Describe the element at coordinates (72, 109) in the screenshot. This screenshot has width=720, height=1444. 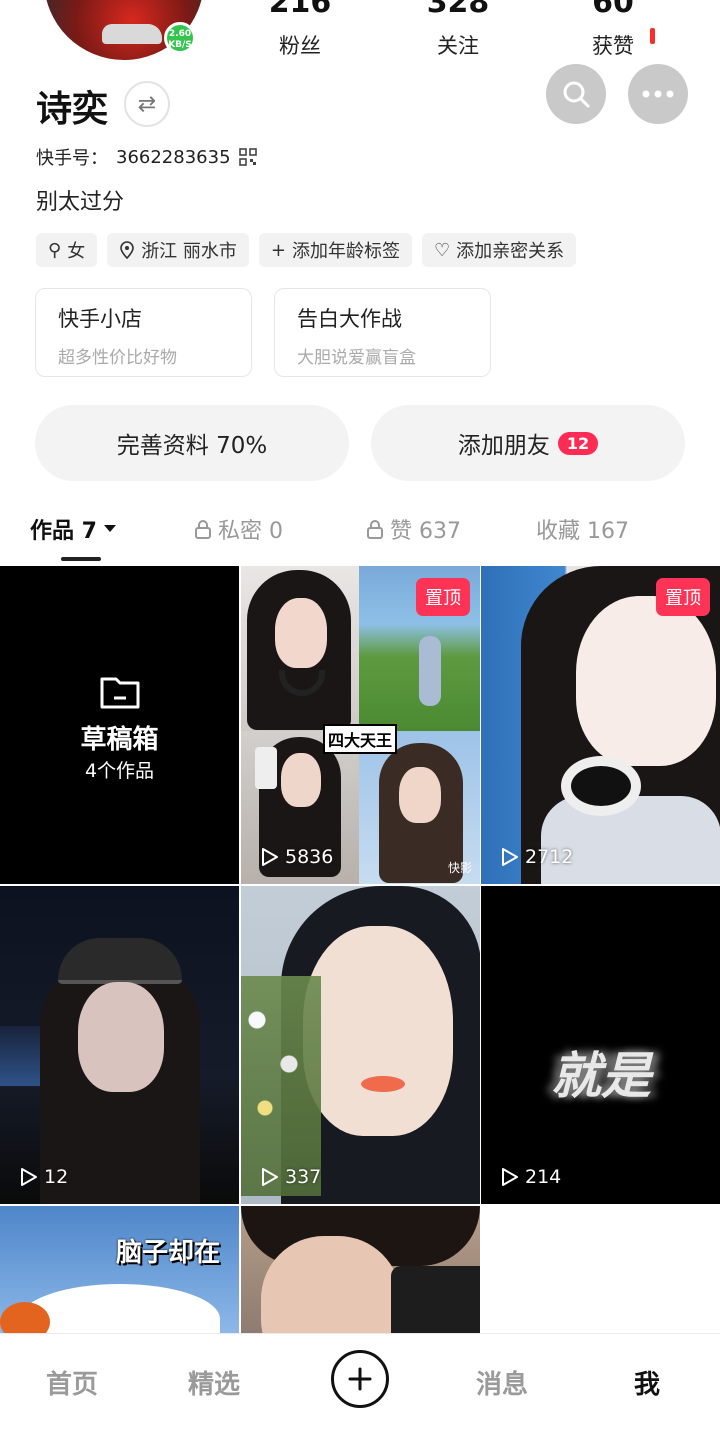
I see `profile-name: 诗奕` at that location.